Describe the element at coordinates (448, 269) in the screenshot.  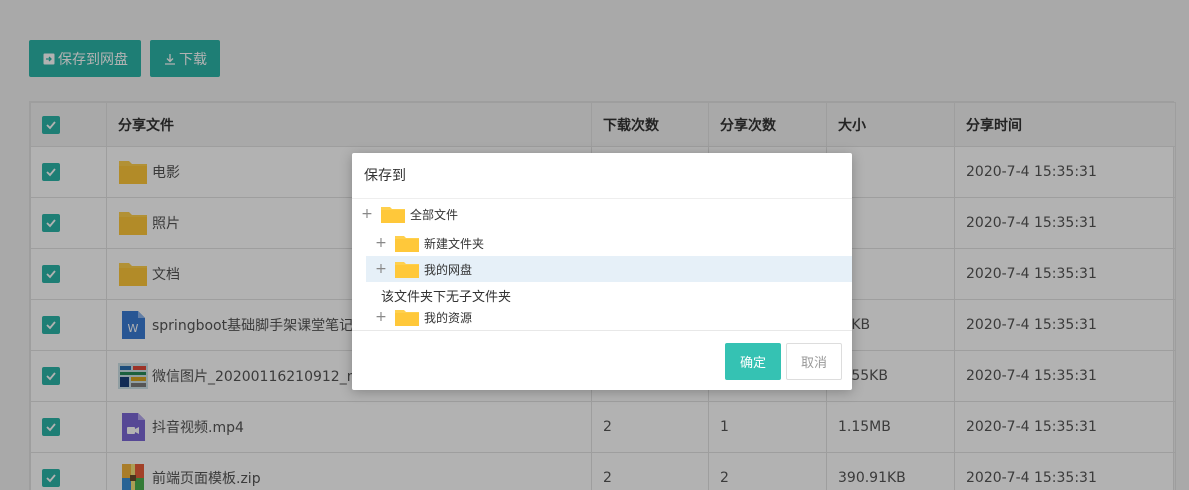
I see `tree-node-label: 我的网盘` at that location.